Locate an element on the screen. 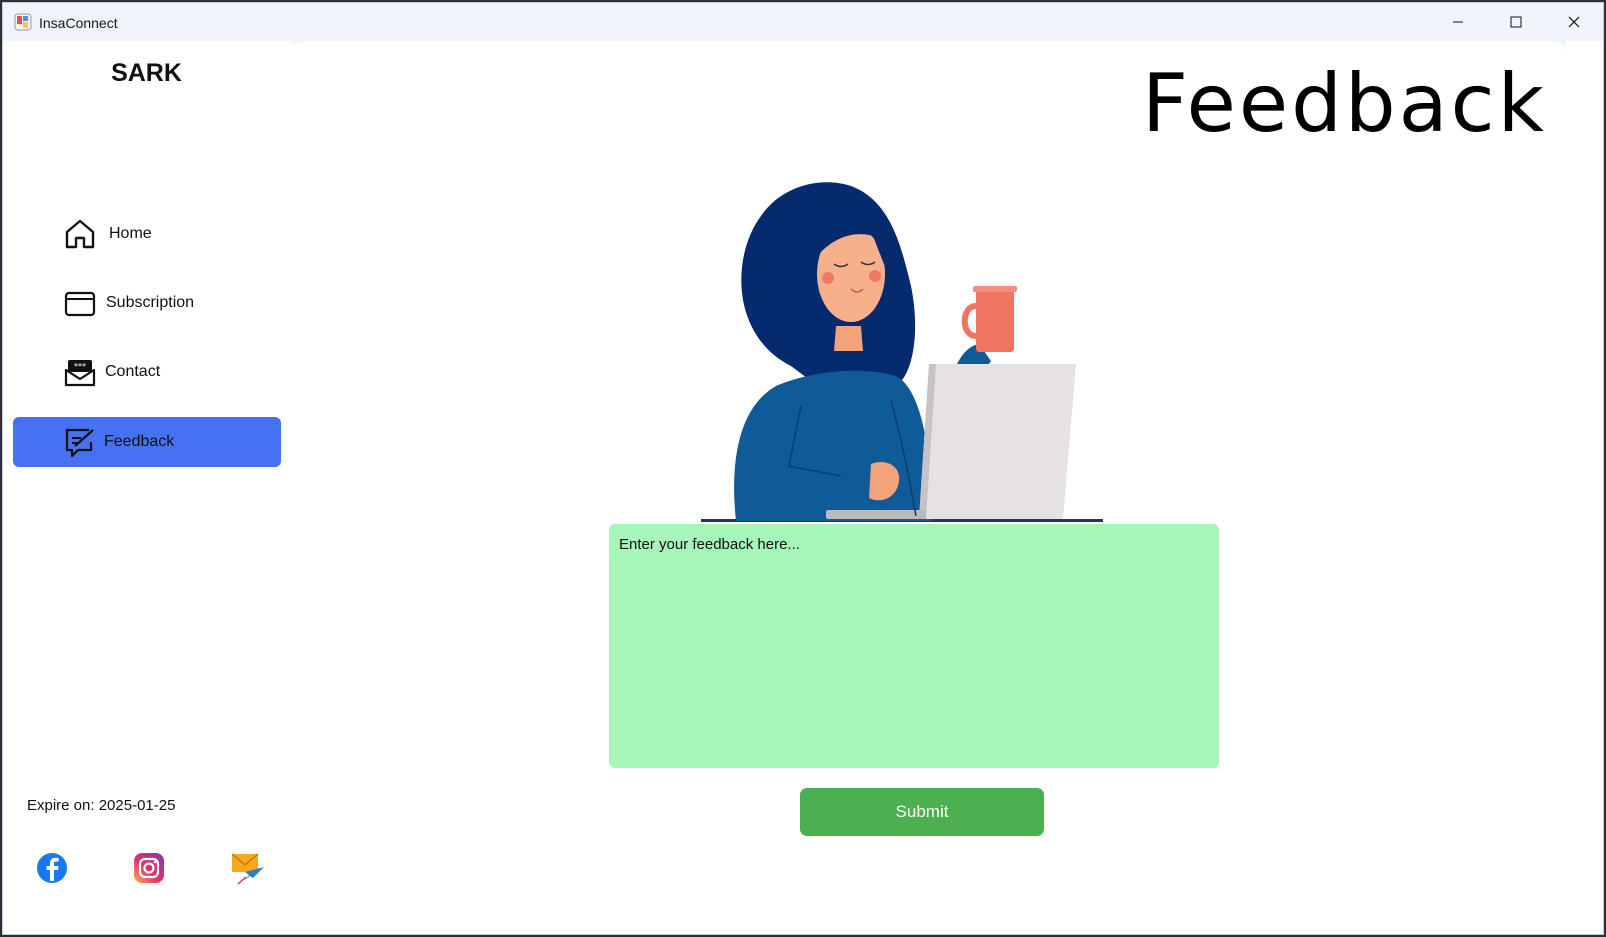 The image size is (1606, 937). sidebar-item-home: Home is located at coordinates (147, 234).